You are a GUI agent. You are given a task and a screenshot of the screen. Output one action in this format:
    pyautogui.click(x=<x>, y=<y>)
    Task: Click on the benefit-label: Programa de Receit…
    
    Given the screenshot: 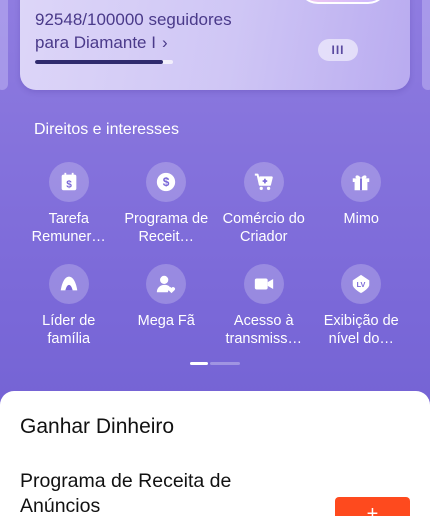 What is the action you would take?
    pyautogui.click(x=166, y=228)
    